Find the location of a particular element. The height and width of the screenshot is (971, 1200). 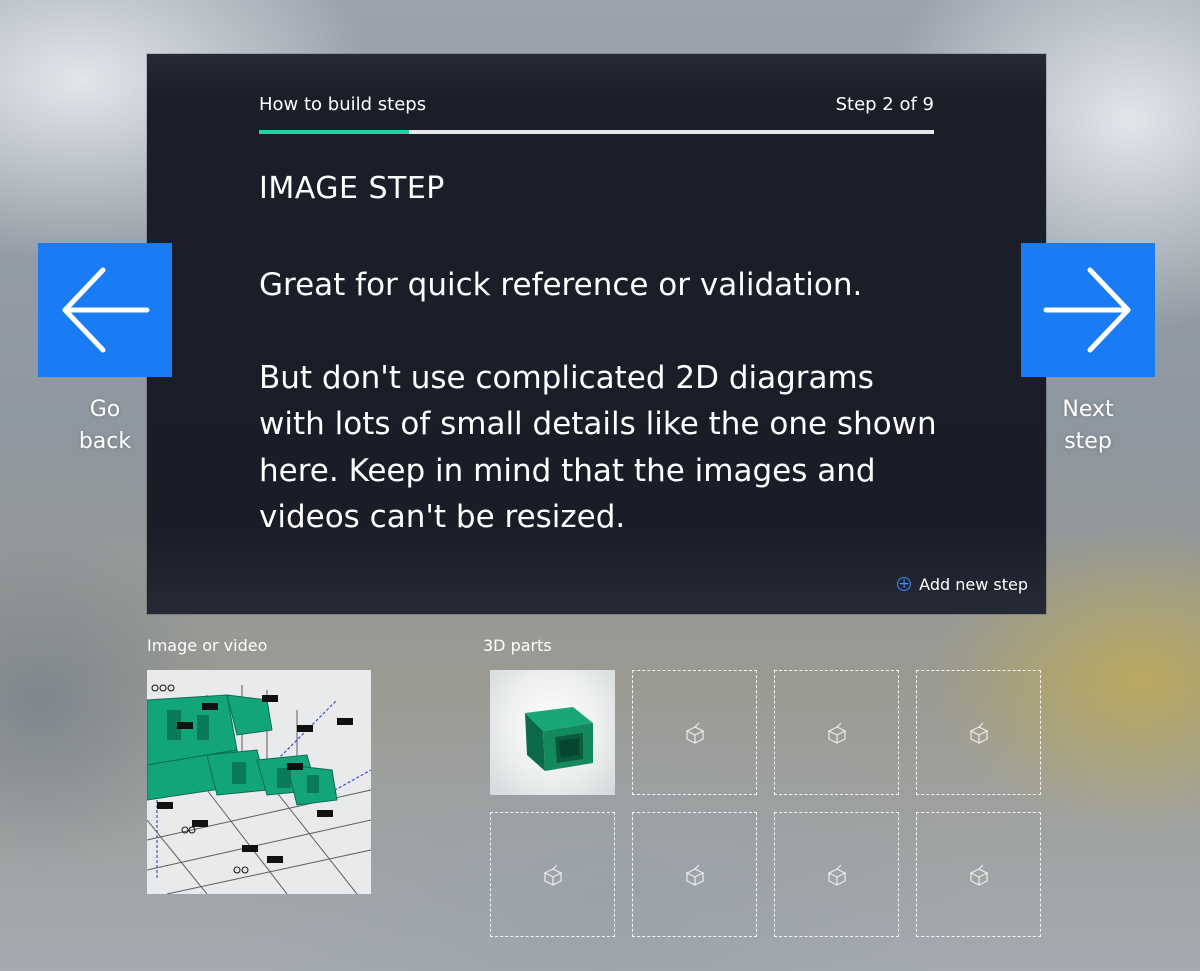

3d-part-thumbnail is located at coordinates (558, 738).